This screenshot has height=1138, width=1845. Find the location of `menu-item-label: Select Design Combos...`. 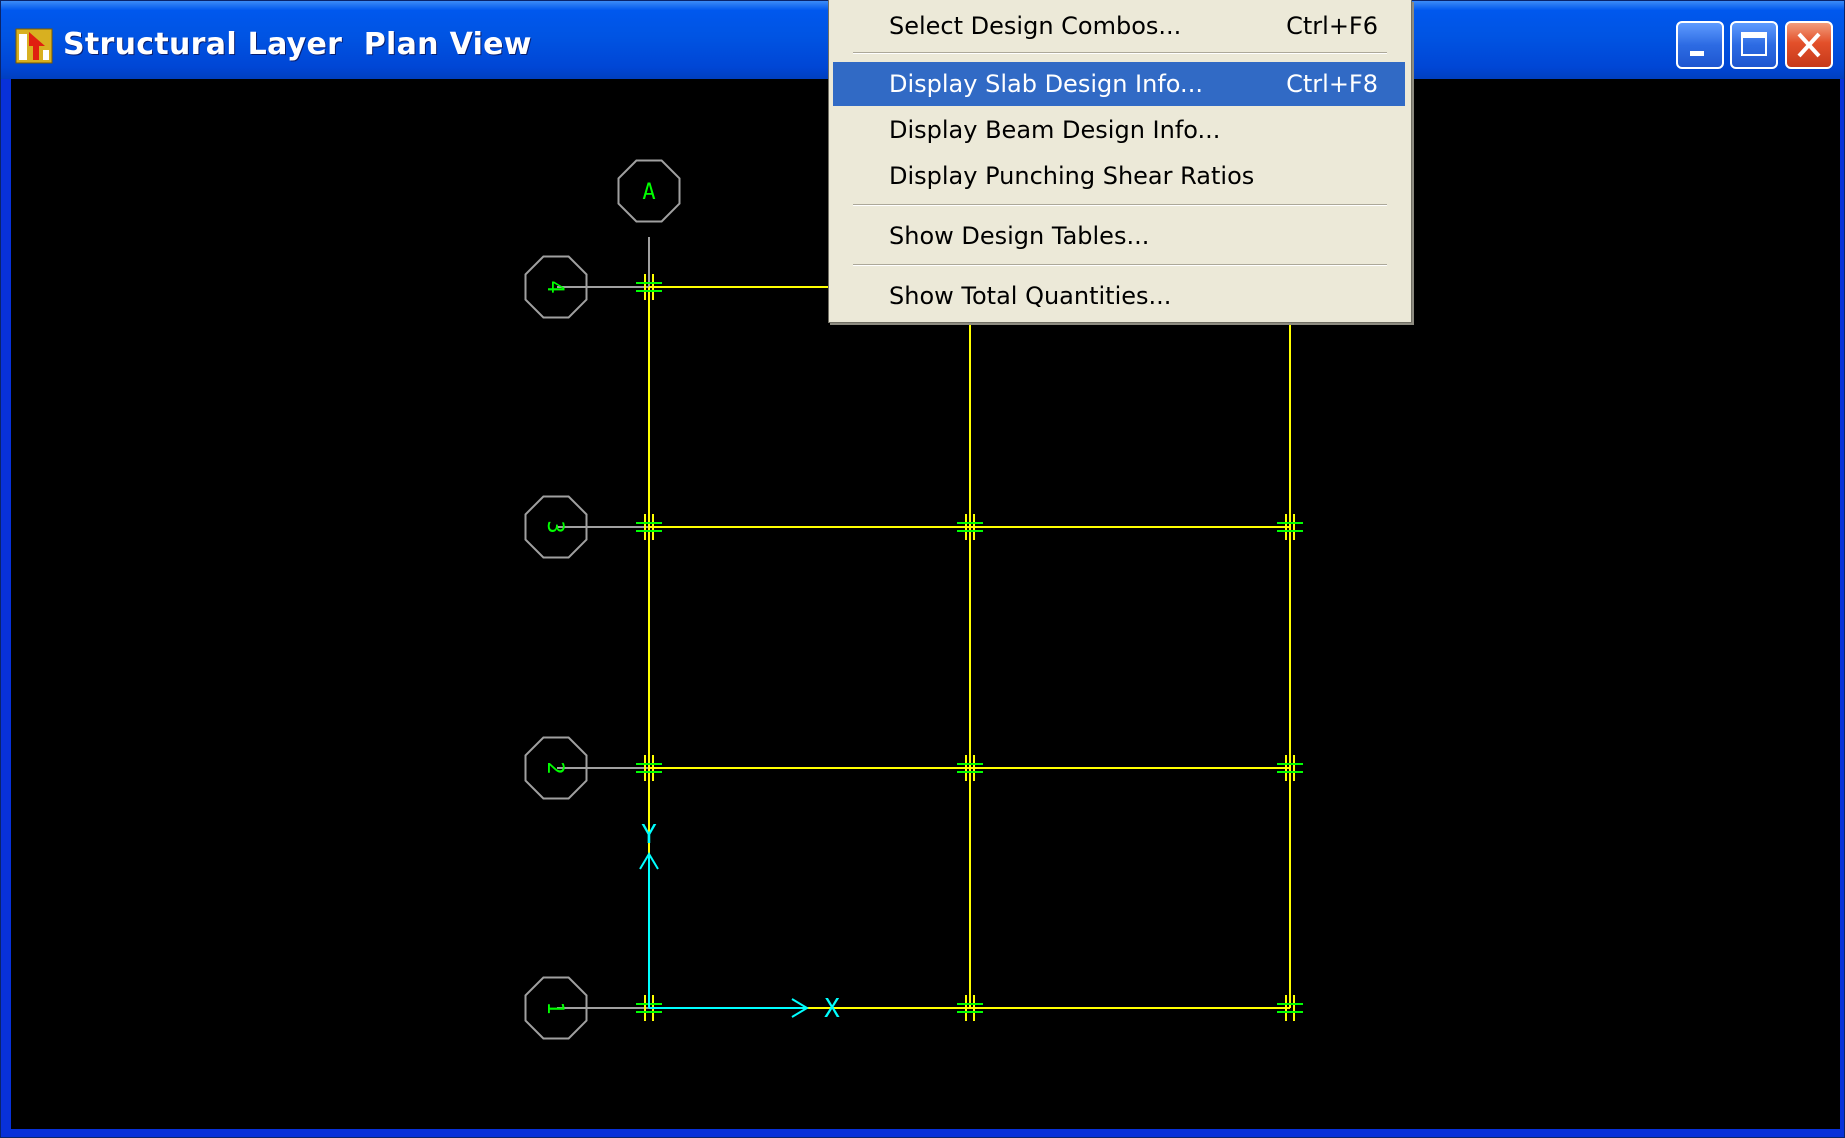

menu-item-label: Select Design Combos... is located at coordinates (1035, 26).